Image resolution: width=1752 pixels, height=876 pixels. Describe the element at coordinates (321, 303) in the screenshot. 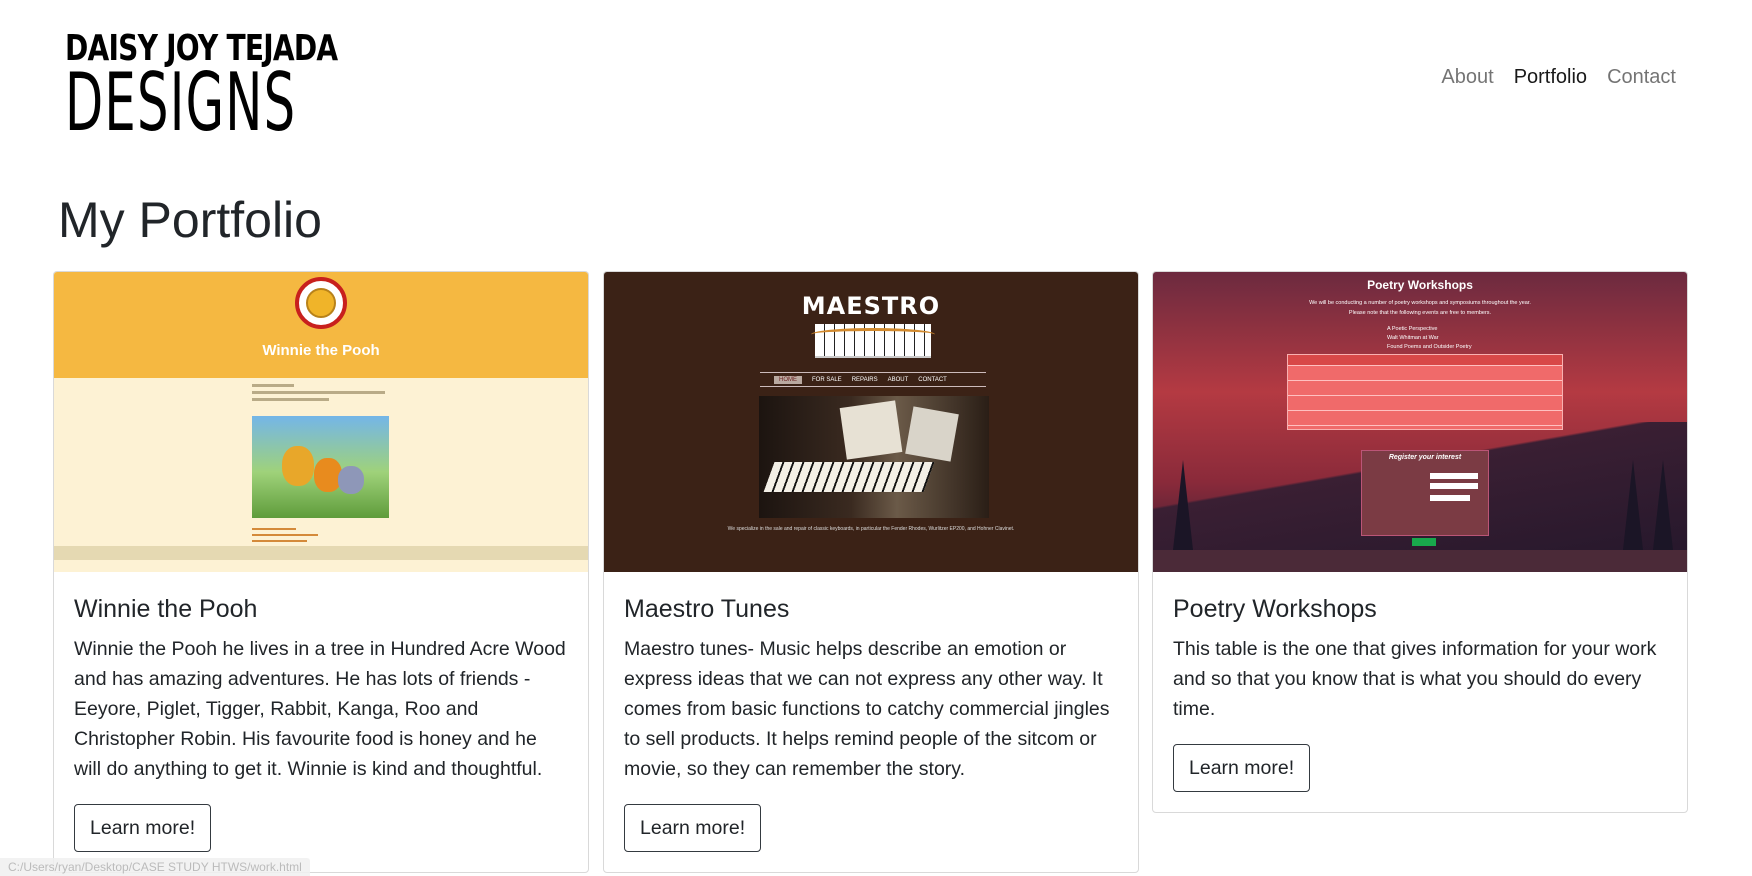

I see `pooh-badge-icon` at that location.